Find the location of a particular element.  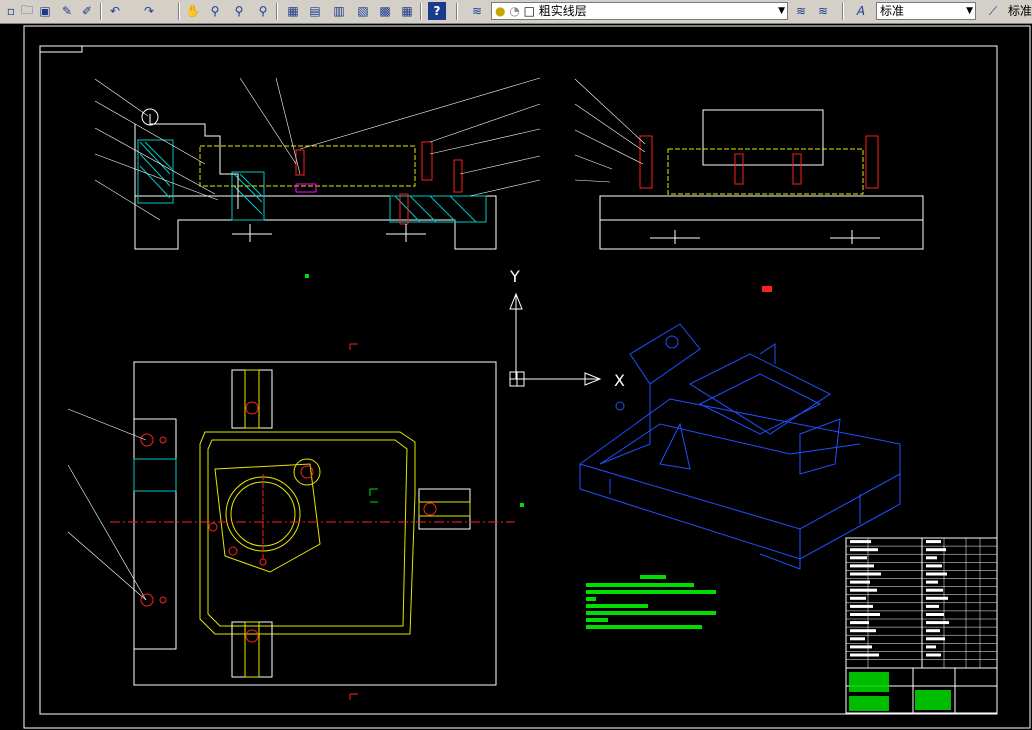

help-icon: ? is located at coordinates (437, 11).